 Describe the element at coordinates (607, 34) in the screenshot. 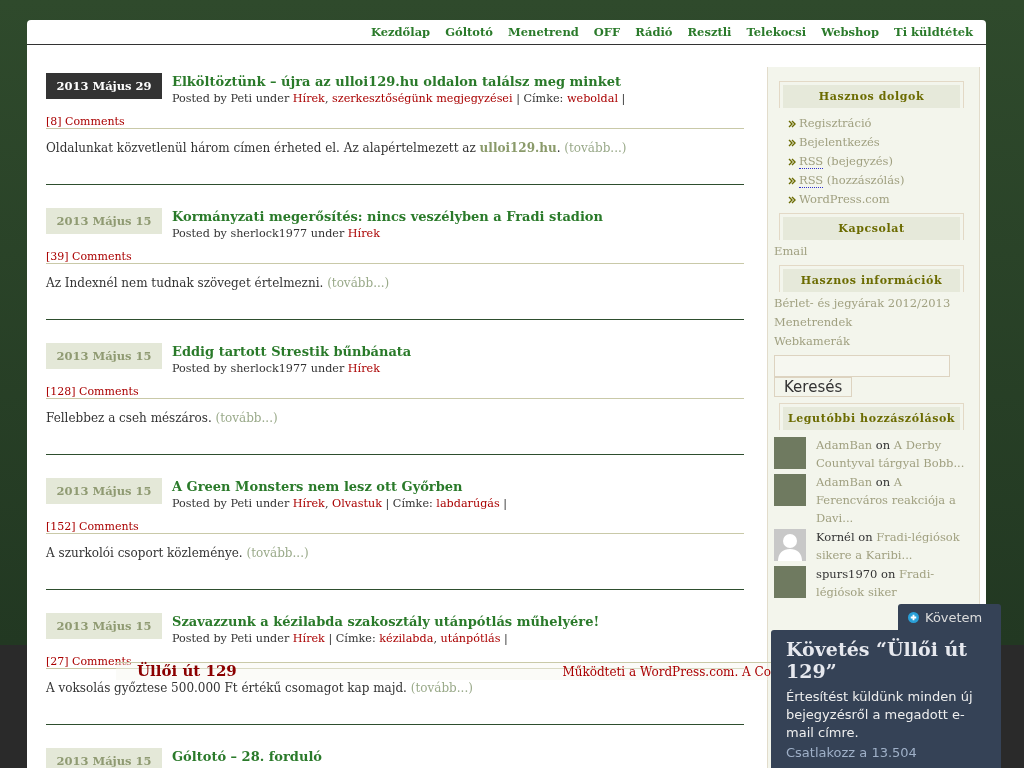

I see `nav-link: OFF` at that location.